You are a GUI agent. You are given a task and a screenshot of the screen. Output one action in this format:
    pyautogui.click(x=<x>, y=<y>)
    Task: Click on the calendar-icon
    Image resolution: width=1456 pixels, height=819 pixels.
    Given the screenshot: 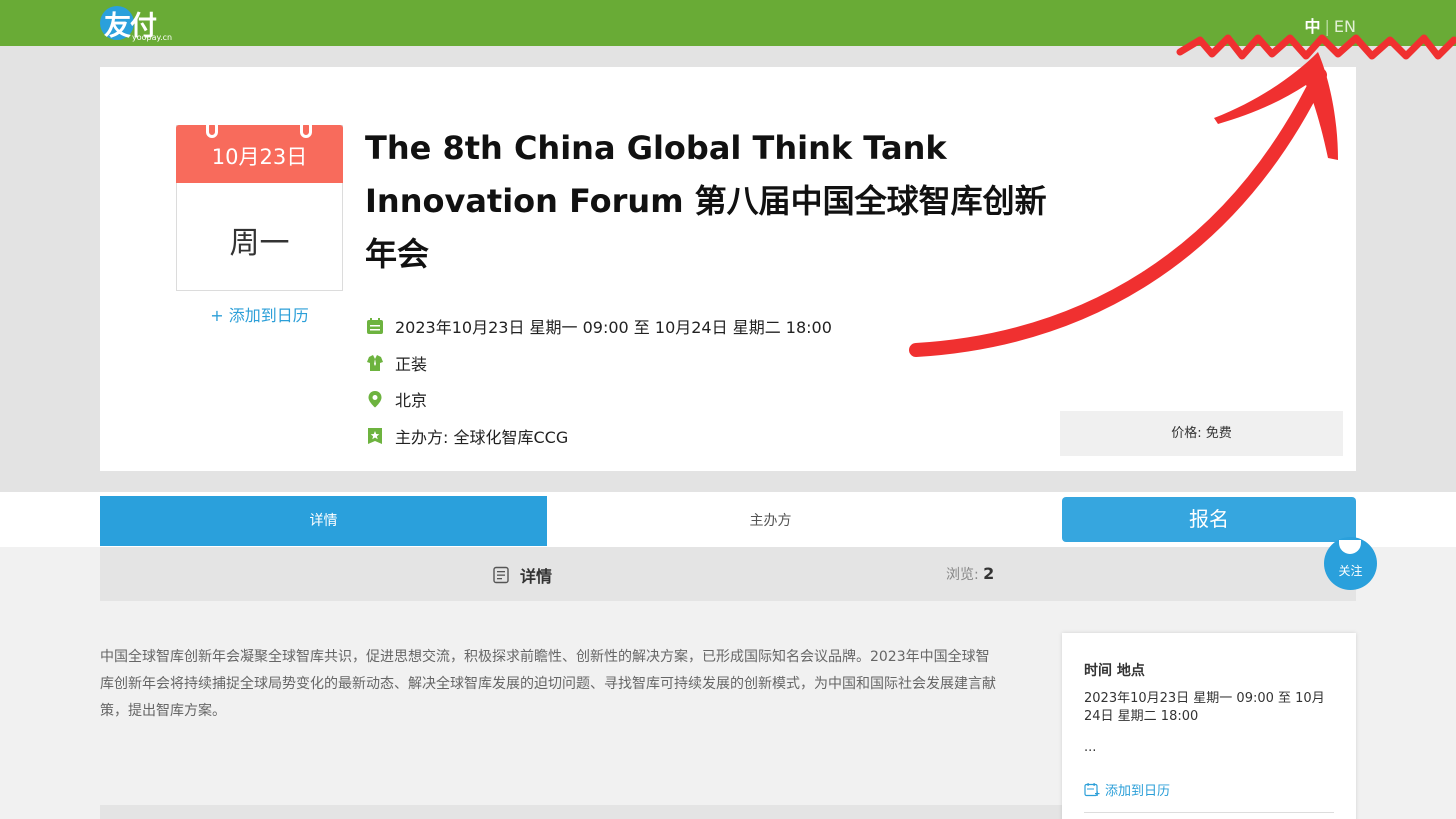 What is the action you would take?
    pyautogui.click(x=375, y=326)
    